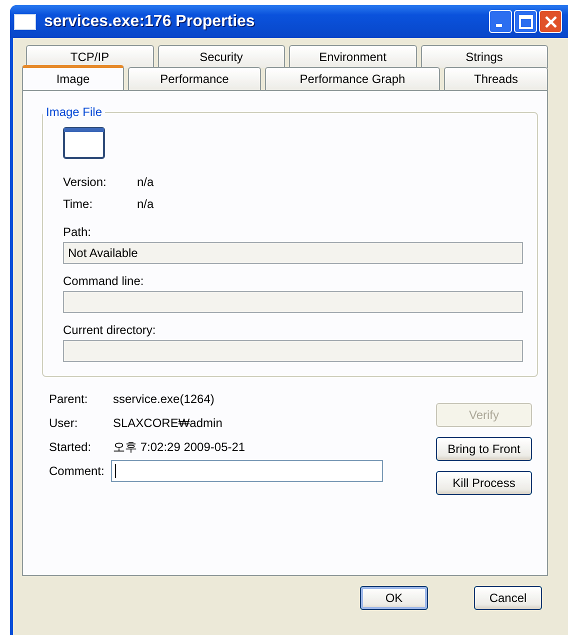  I want to click on close-button, so click(550, 21).